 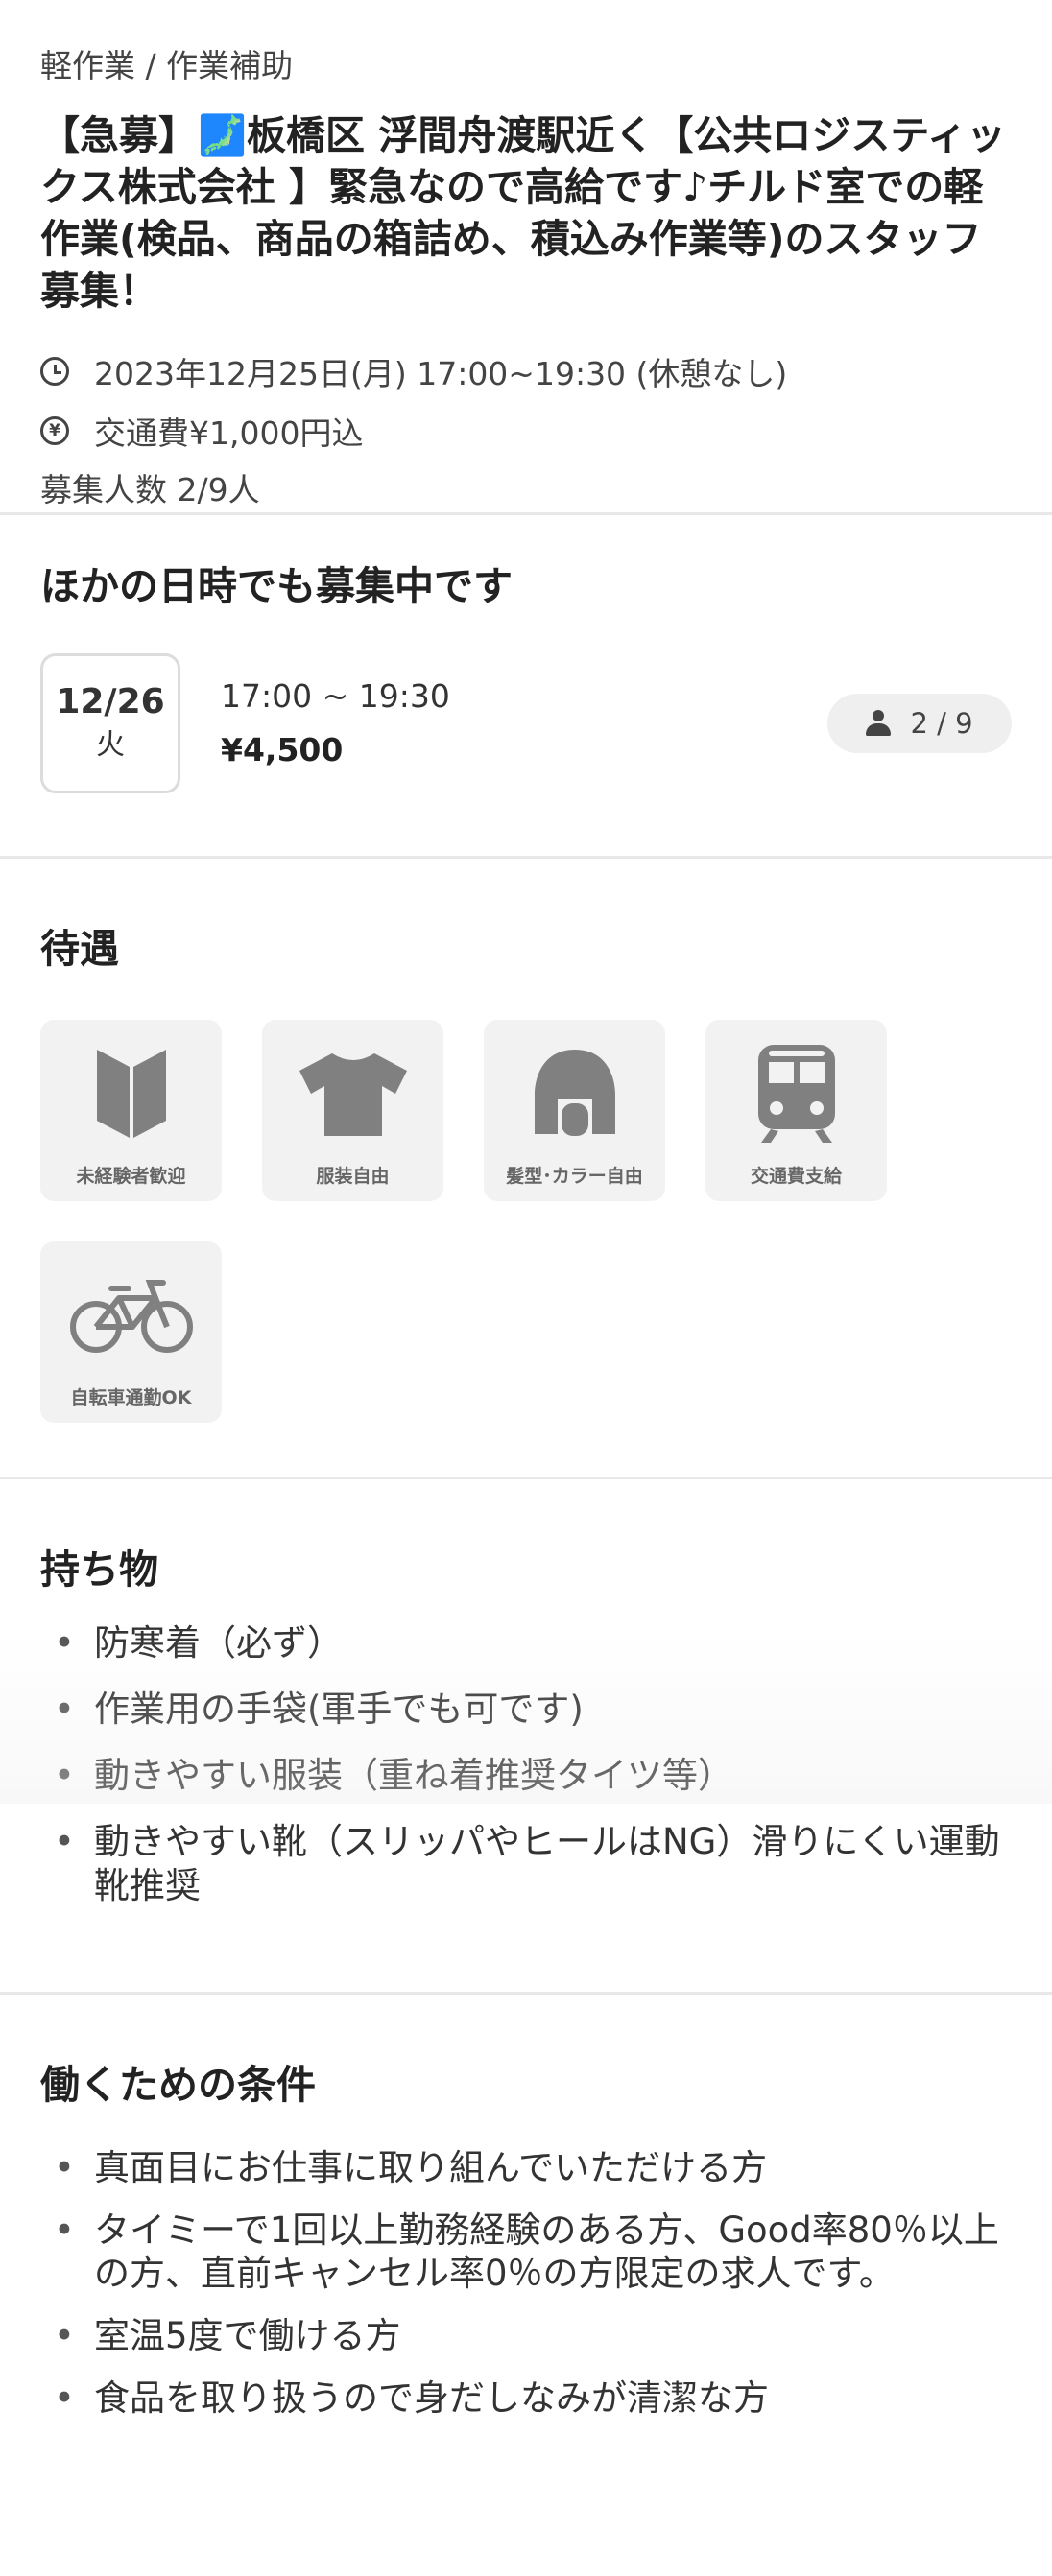 I want to click on job-headcount: 募集人数 2/9人, so click(x=150, y=490).